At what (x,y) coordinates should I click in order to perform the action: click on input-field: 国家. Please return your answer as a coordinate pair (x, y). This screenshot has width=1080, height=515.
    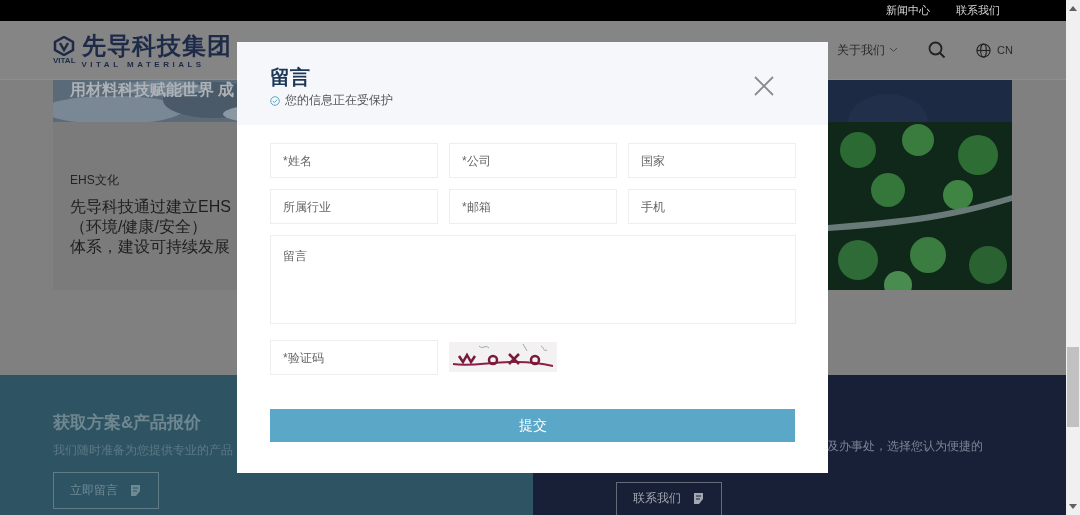
    Looking at the image, I should click on (712, 160).